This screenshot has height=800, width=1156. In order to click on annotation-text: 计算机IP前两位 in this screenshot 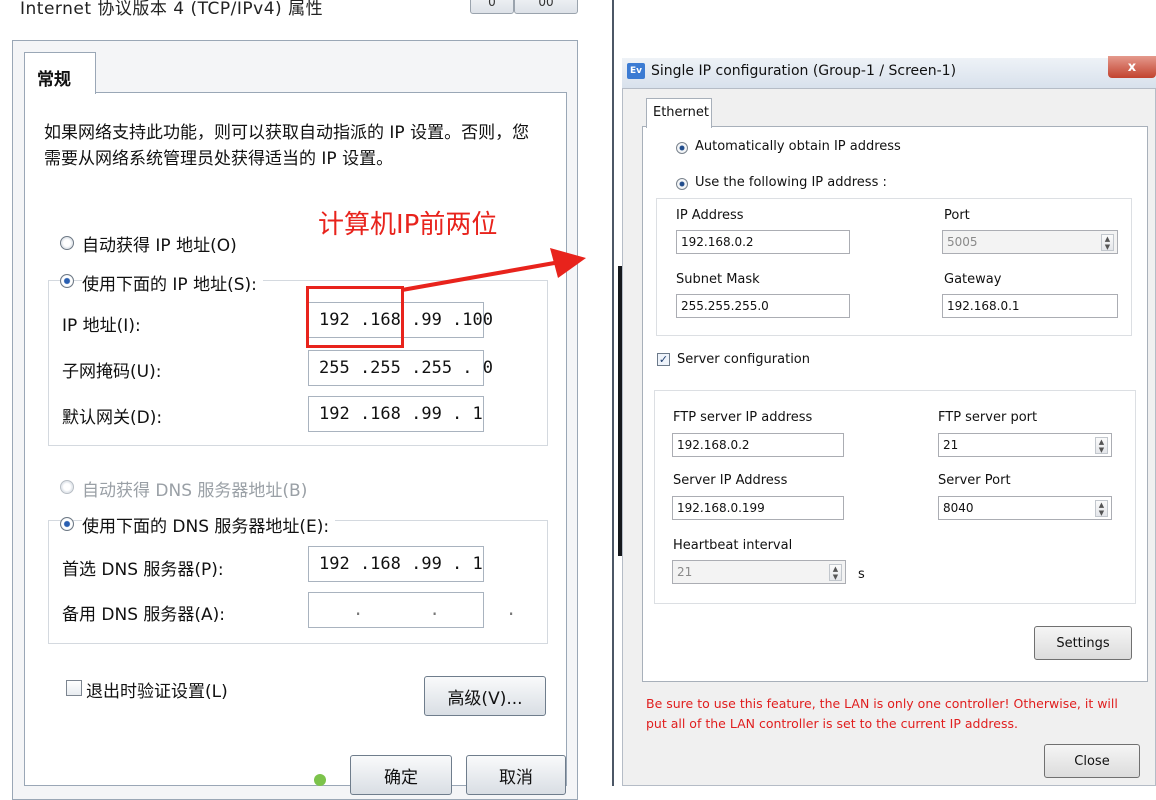, I will do `click(408, 225)`.